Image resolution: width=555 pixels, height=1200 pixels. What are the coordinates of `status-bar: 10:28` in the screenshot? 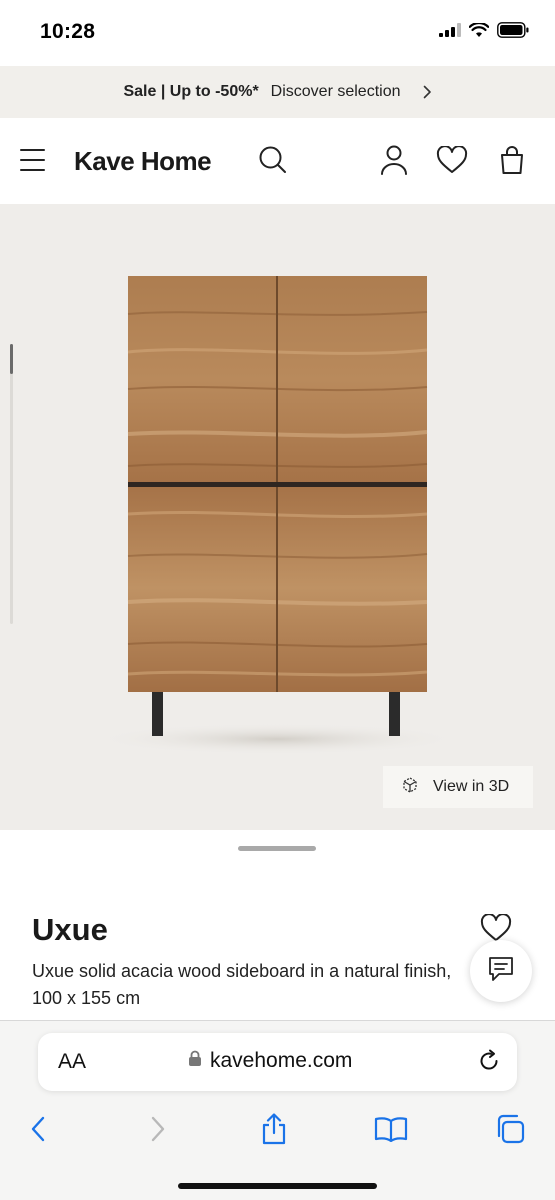 It's located at (277, 33).